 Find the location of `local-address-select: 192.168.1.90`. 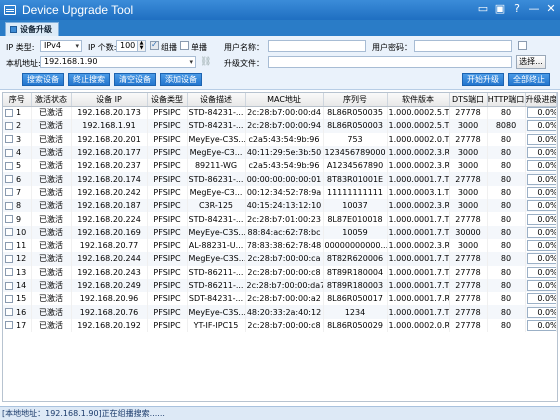

local-address-select: 192.168.1.90 is located at coordinates (118, 62).